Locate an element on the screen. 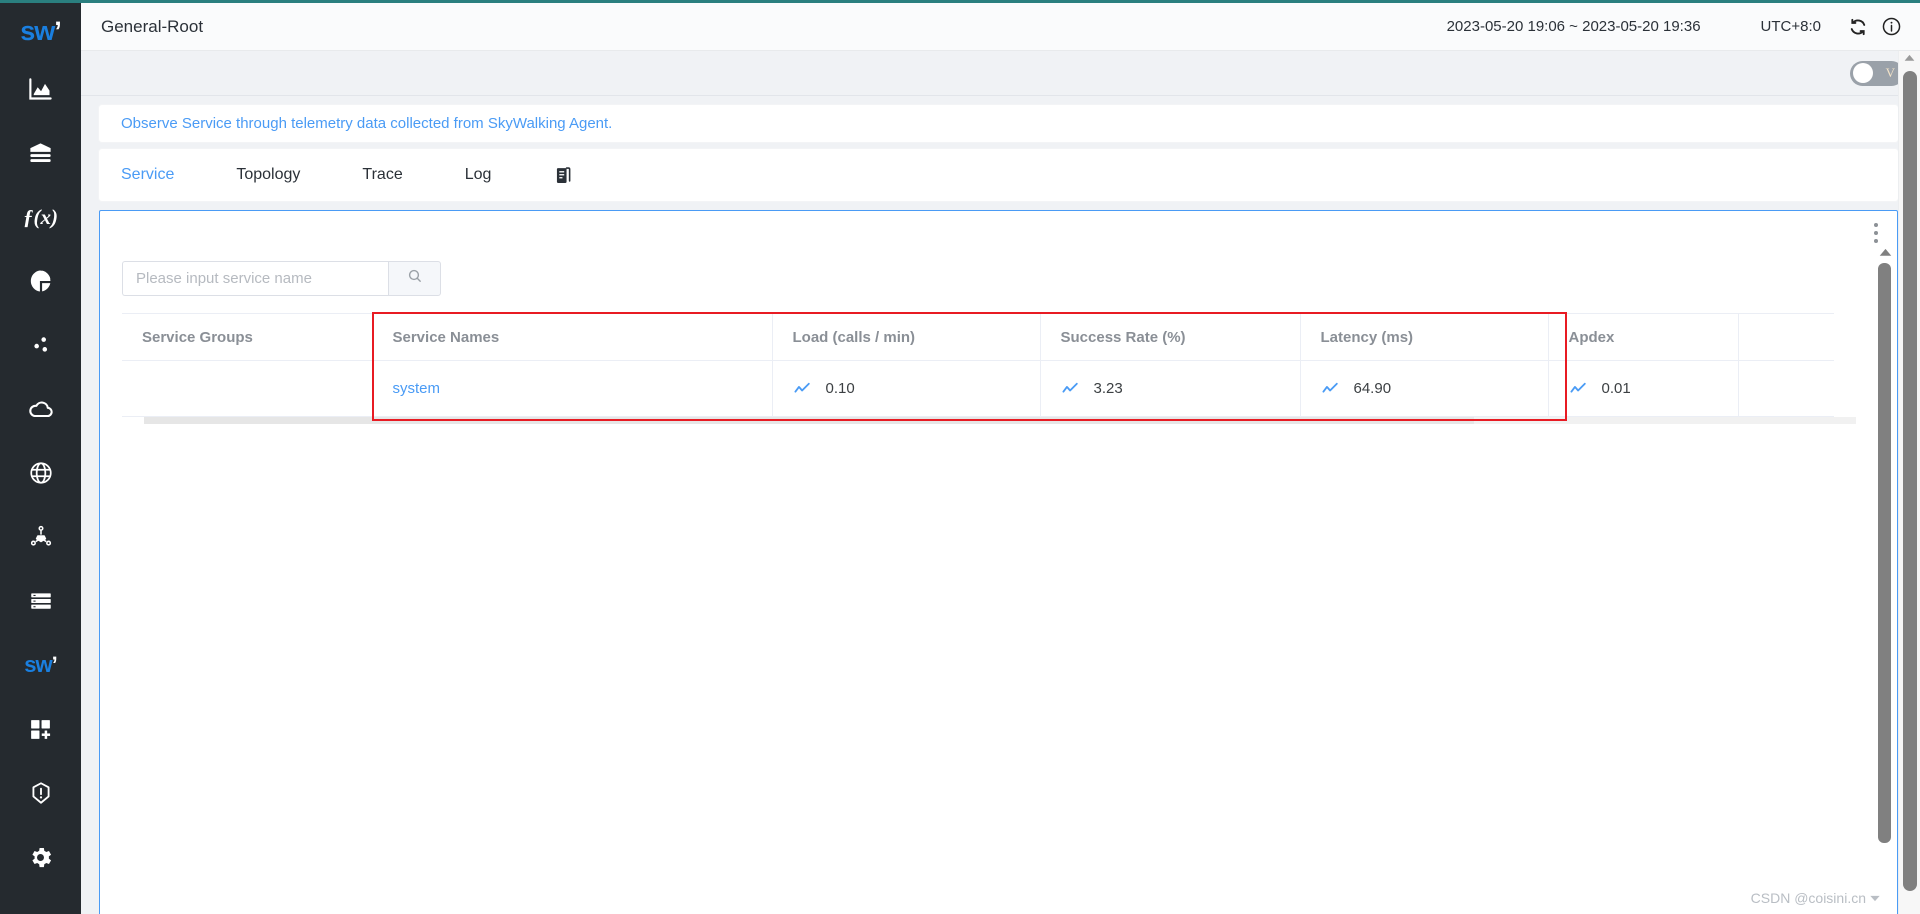 This screenshot has height=914, width=1920. panel-vertical-scrollbar is located at coordinates (1885, 578).